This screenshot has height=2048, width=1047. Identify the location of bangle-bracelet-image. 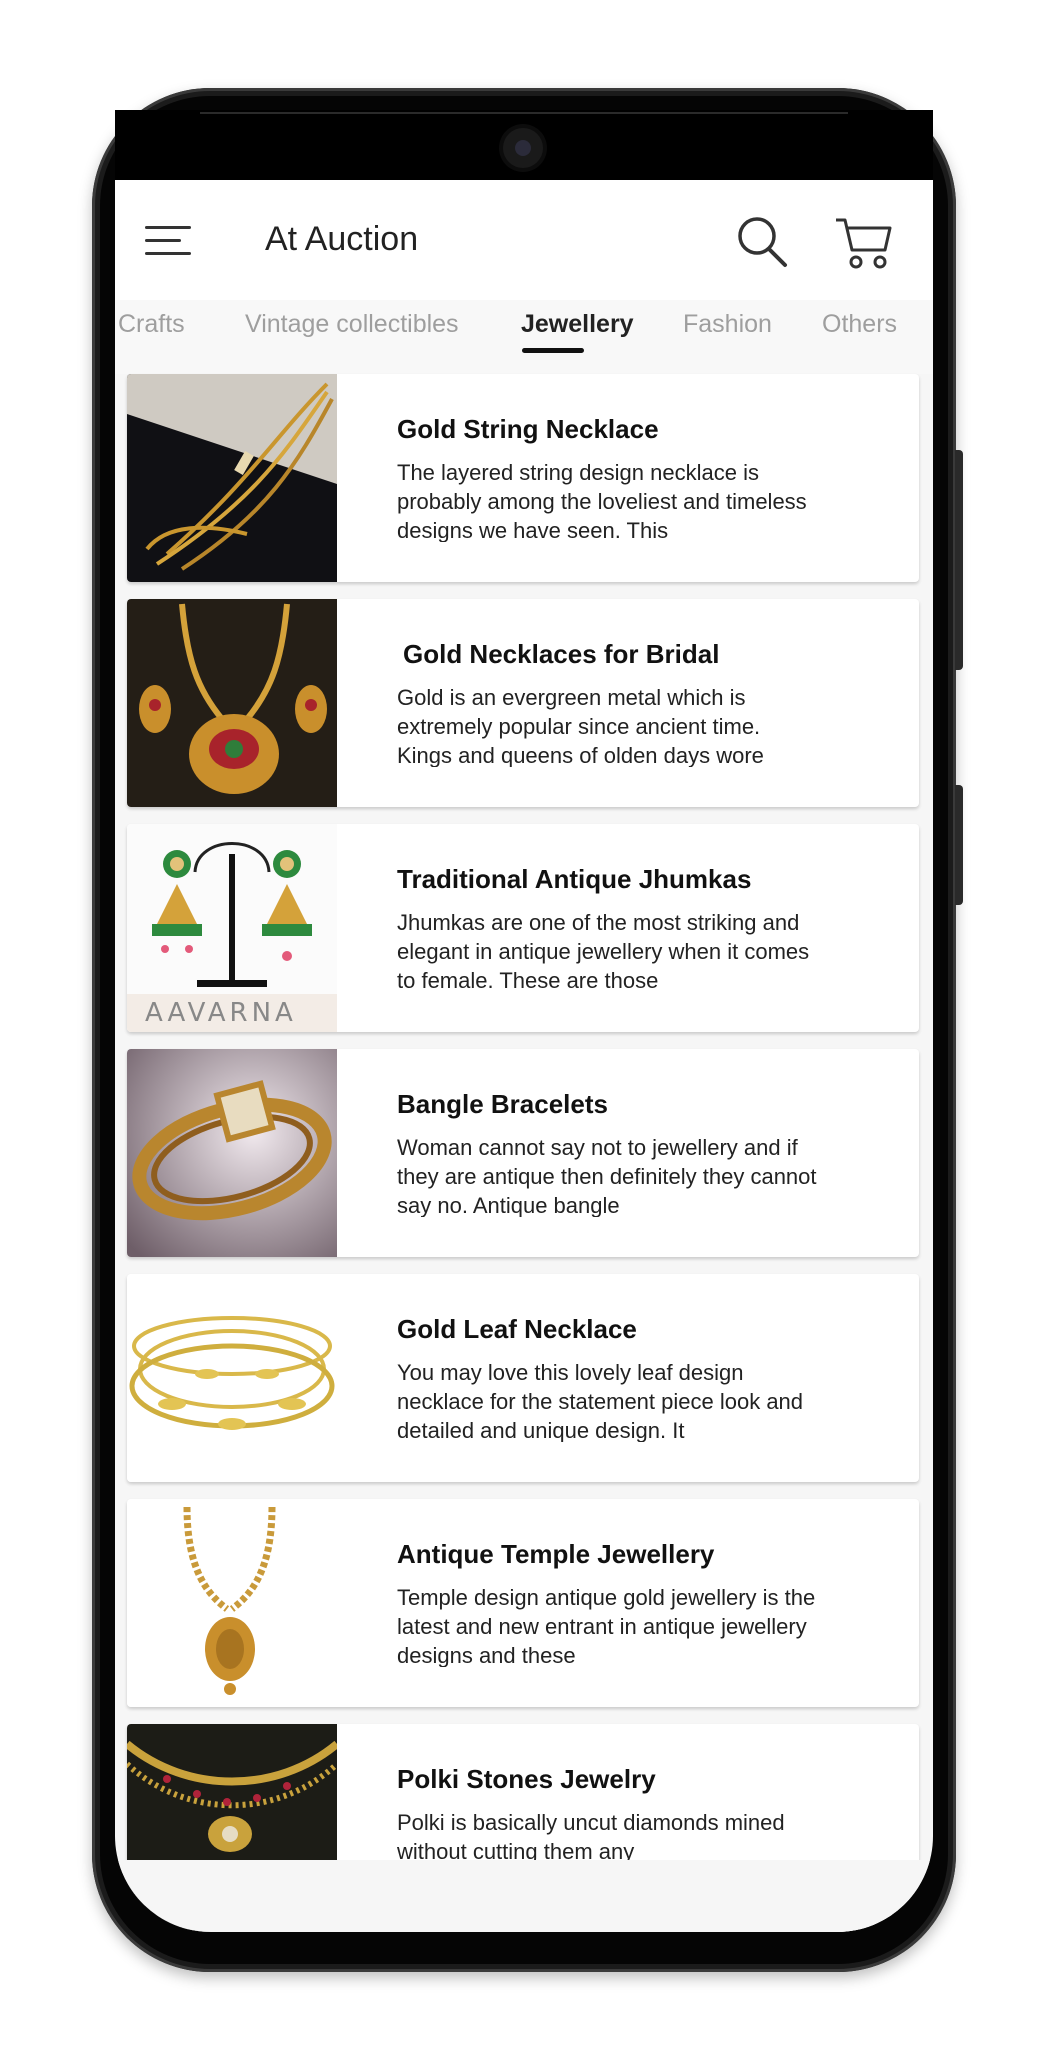
(232, 1153).